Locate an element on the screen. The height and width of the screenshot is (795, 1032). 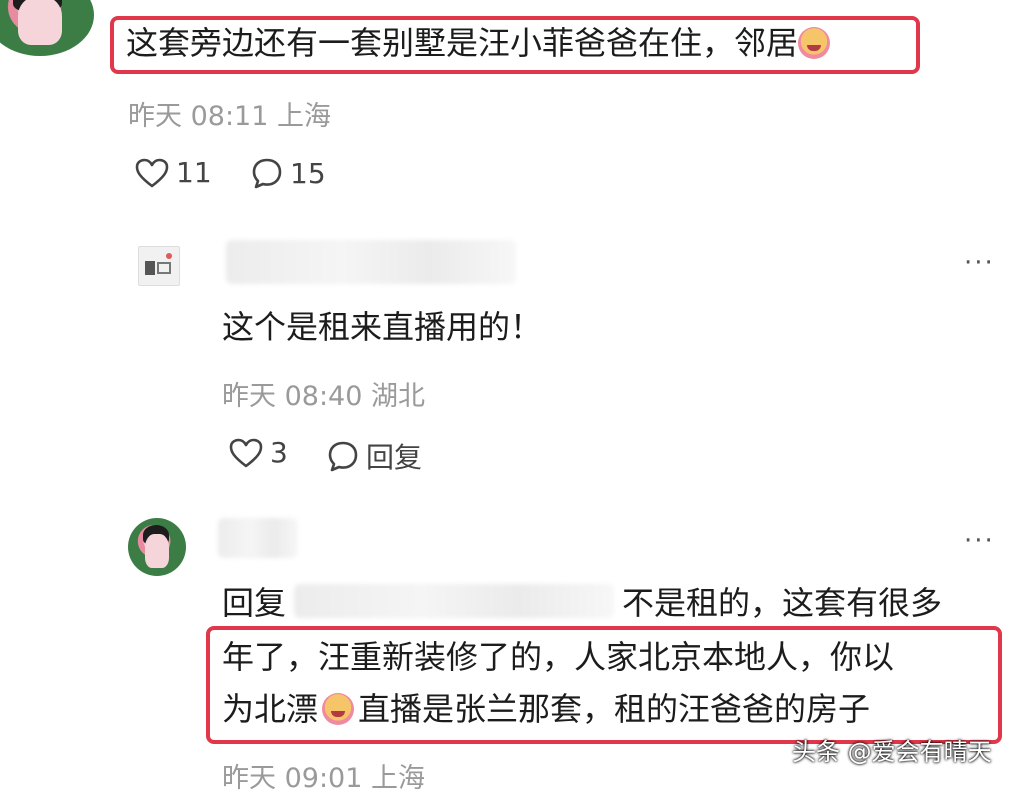
reply-prefix: 回复 is located at coordinates (254, 603).